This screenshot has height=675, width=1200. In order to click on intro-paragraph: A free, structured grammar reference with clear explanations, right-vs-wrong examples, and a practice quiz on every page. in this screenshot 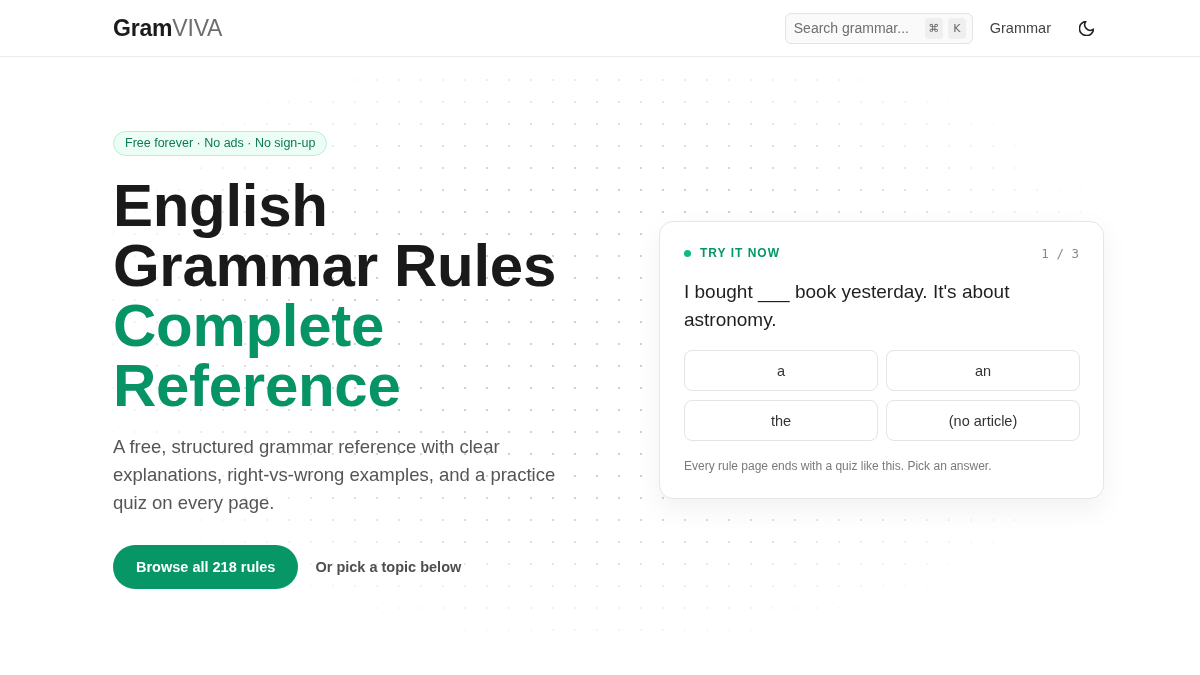, I will do `click(335, 475)`.